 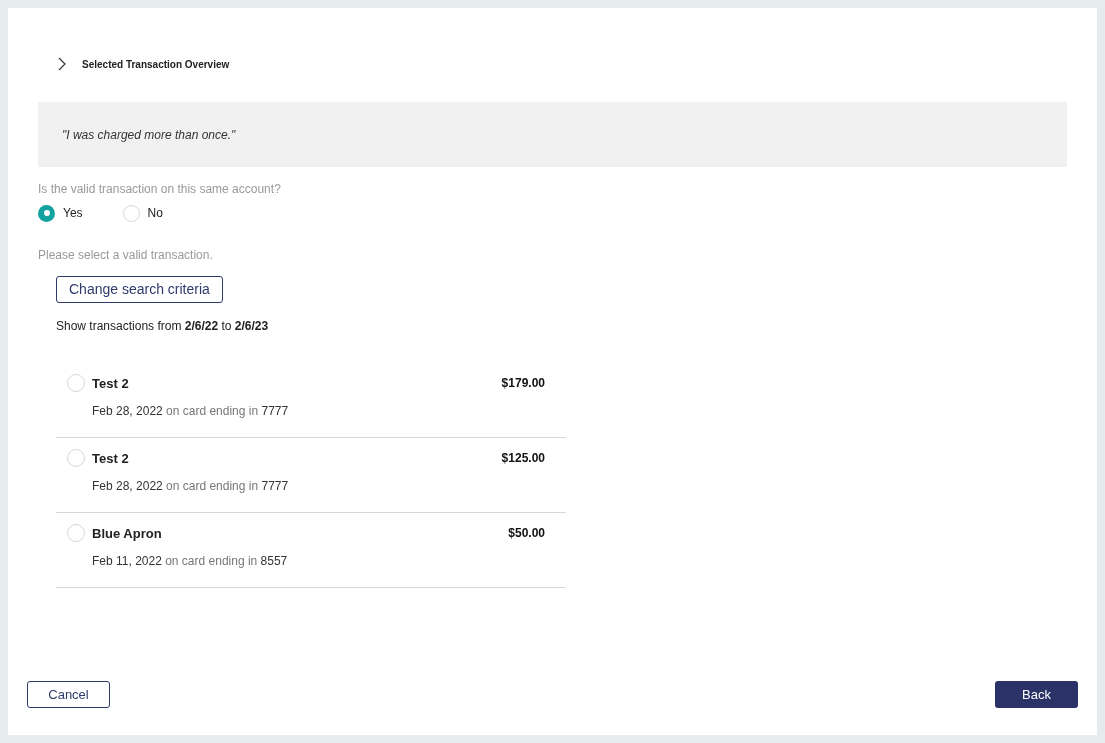 What do you see at coordinates (190, 561) in the screenshot?
I see `transaction-details: Feb 11, 2022 on card ending in 8557` at bounding box center [190, 561].